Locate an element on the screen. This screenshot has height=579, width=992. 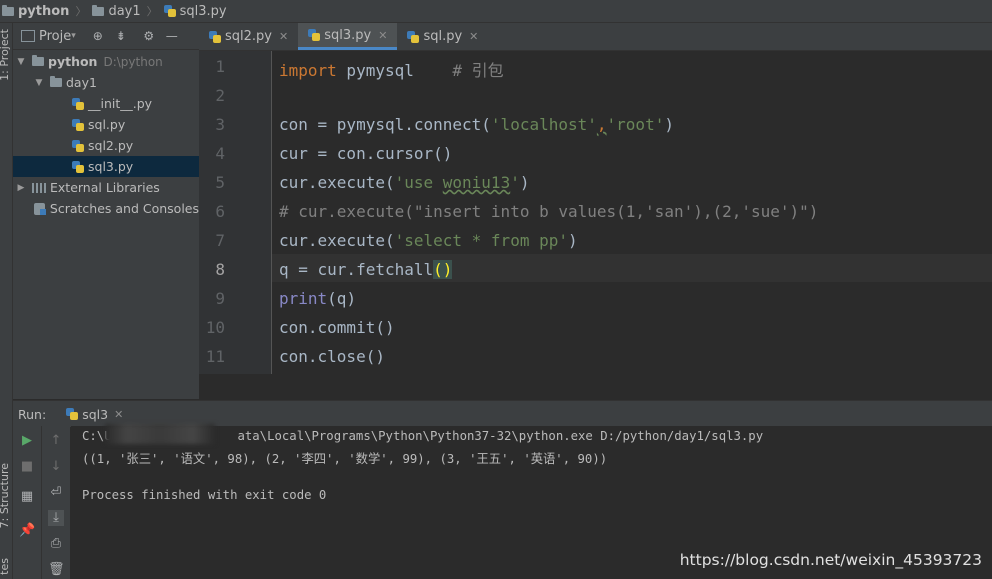
breadcrumb: python 〉 day1 〉 sql3.py is located at coordinates (496, 11).